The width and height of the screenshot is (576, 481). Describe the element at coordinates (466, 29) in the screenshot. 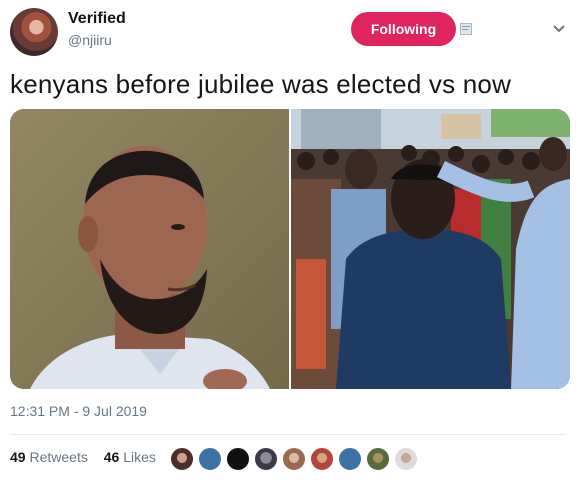

I see `small-square-icon` at that location.